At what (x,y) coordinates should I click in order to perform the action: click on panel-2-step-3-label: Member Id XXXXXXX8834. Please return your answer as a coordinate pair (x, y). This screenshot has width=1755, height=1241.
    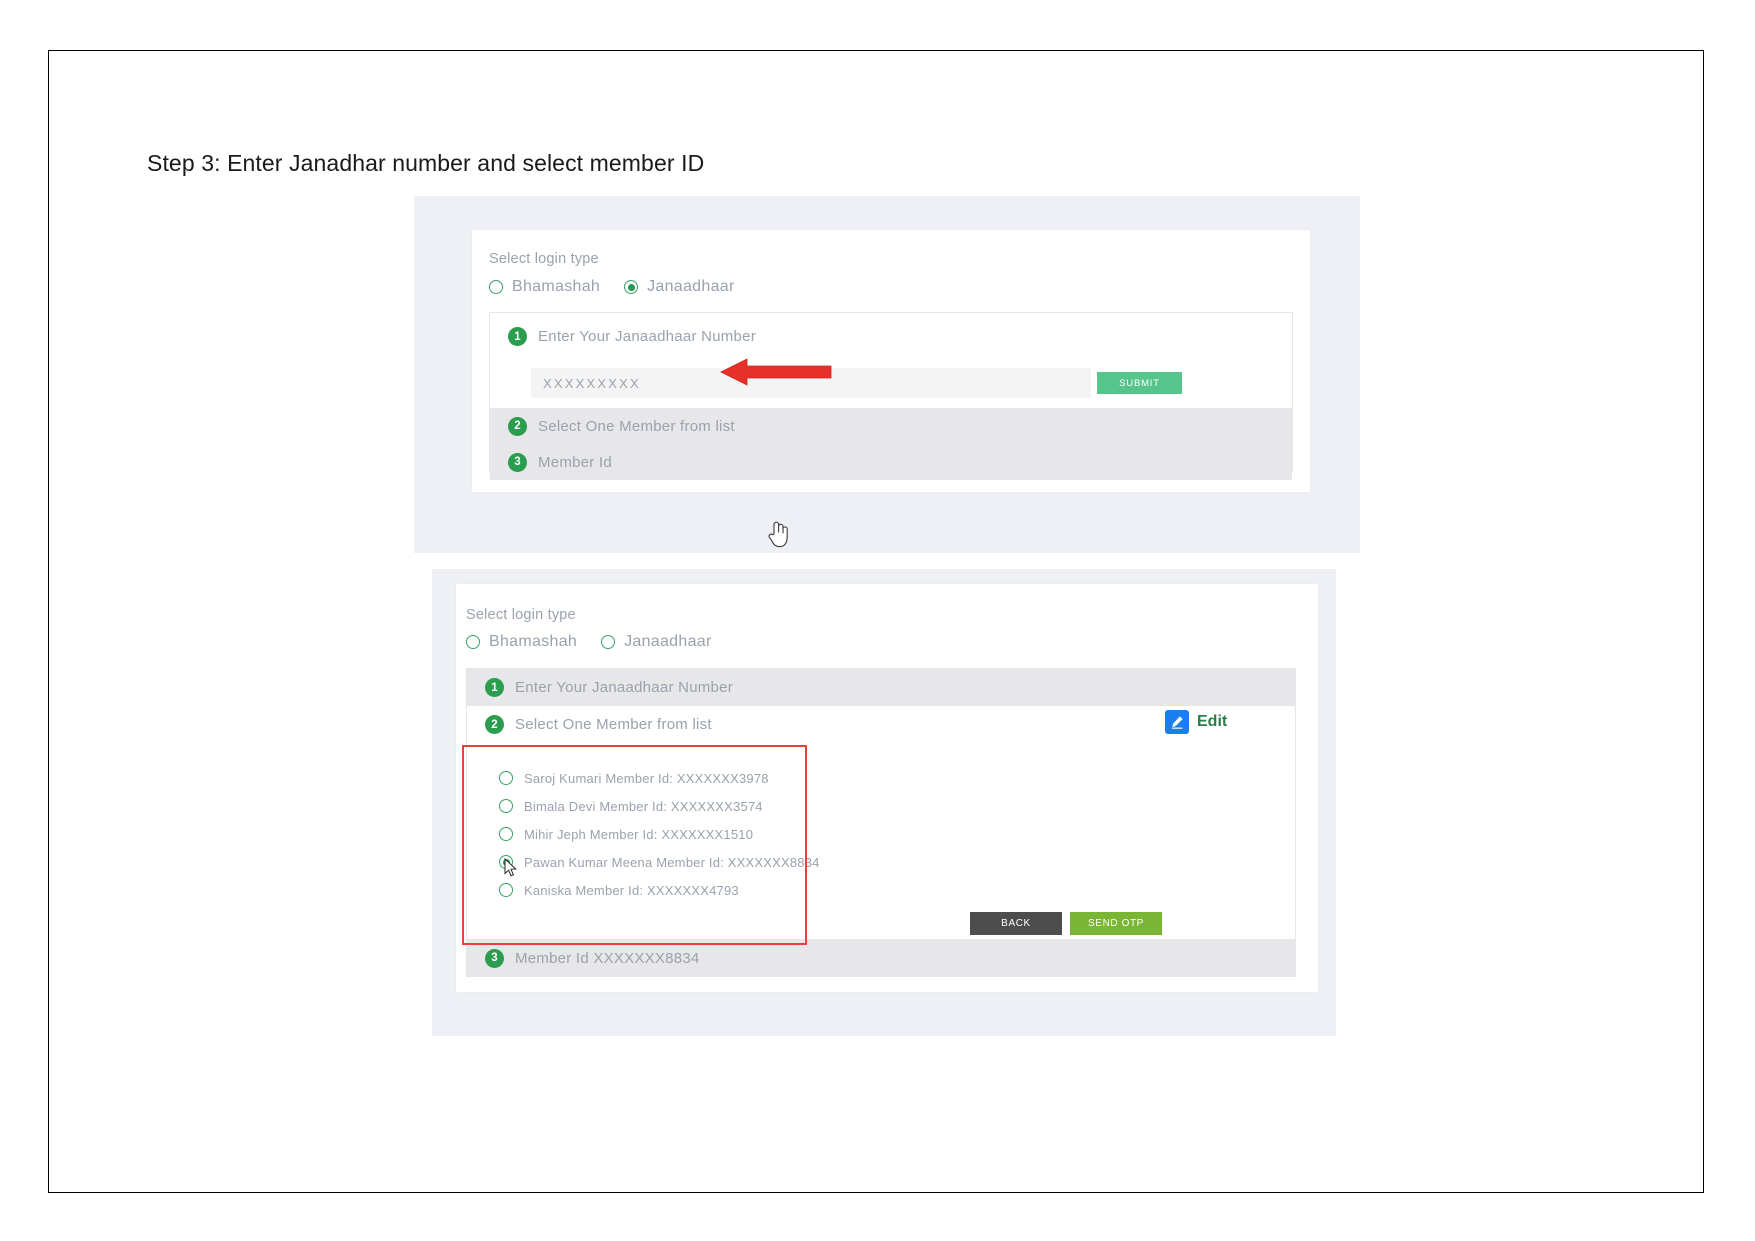
    Looking at the image, I should click on (607, 958).